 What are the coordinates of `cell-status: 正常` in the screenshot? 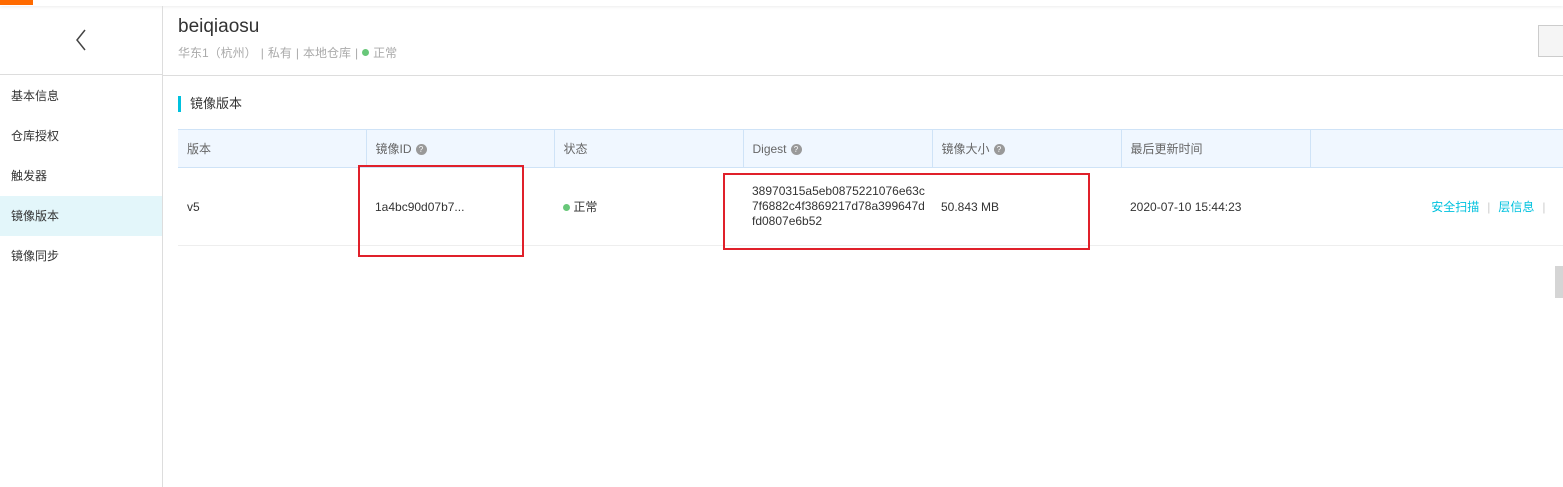 It's located at (648, 206).